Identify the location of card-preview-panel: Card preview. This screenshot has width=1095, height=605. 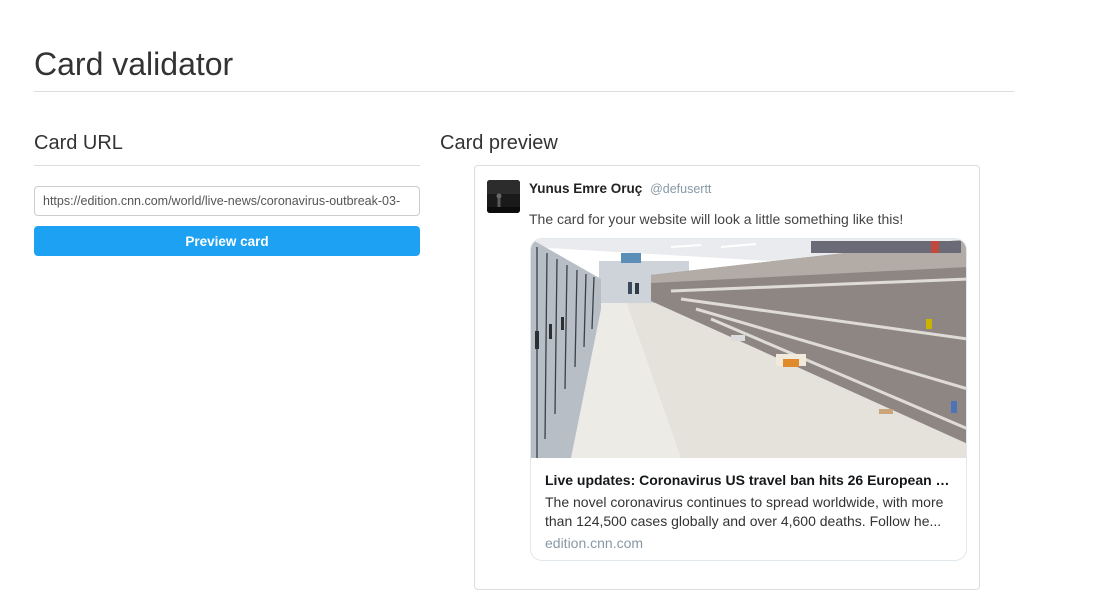
(499, 143).